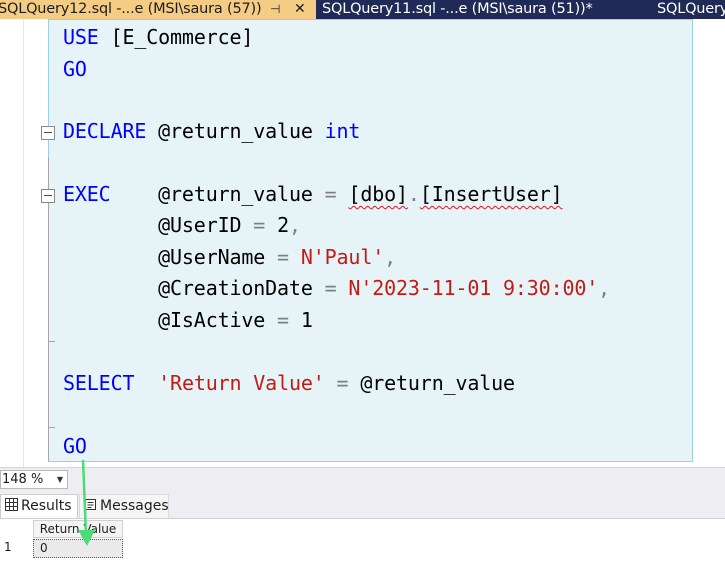  I want to click on messages-icon, so click(90, 504).